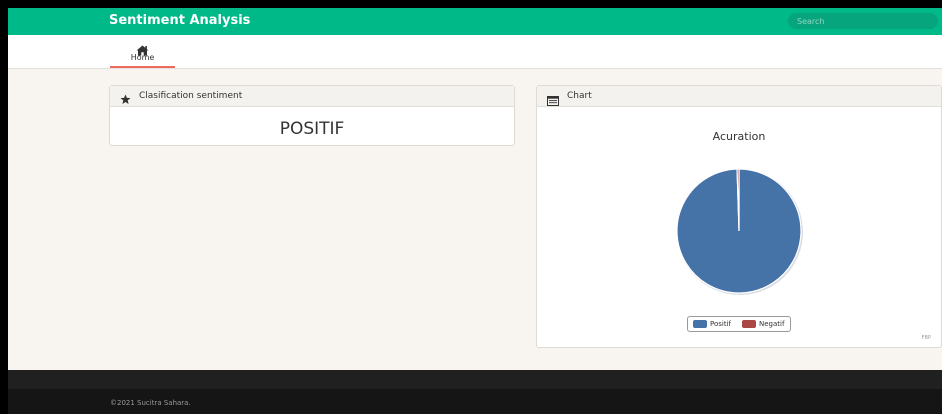 The image size is (942, 414). What do you see at coordinates (142, 48) in the screenshot?
I see `home-icon` at bounding box center [142, 48].